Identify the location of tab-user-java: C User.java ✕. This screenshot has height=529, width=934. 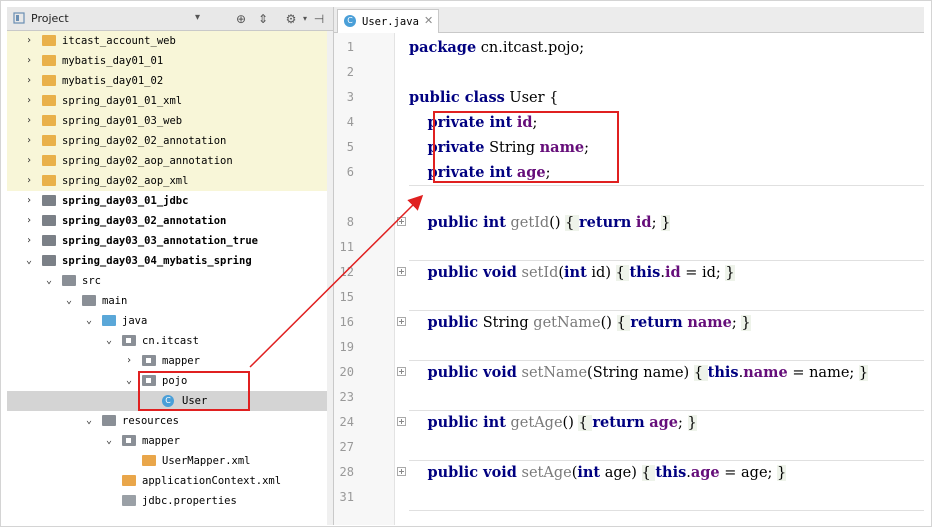
(388, 21).